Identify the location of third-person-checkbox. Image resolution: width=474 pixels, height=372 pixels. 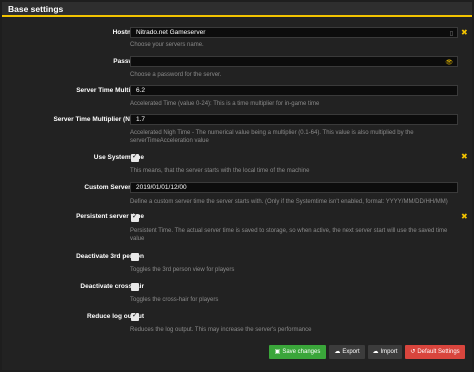
(135, 257).